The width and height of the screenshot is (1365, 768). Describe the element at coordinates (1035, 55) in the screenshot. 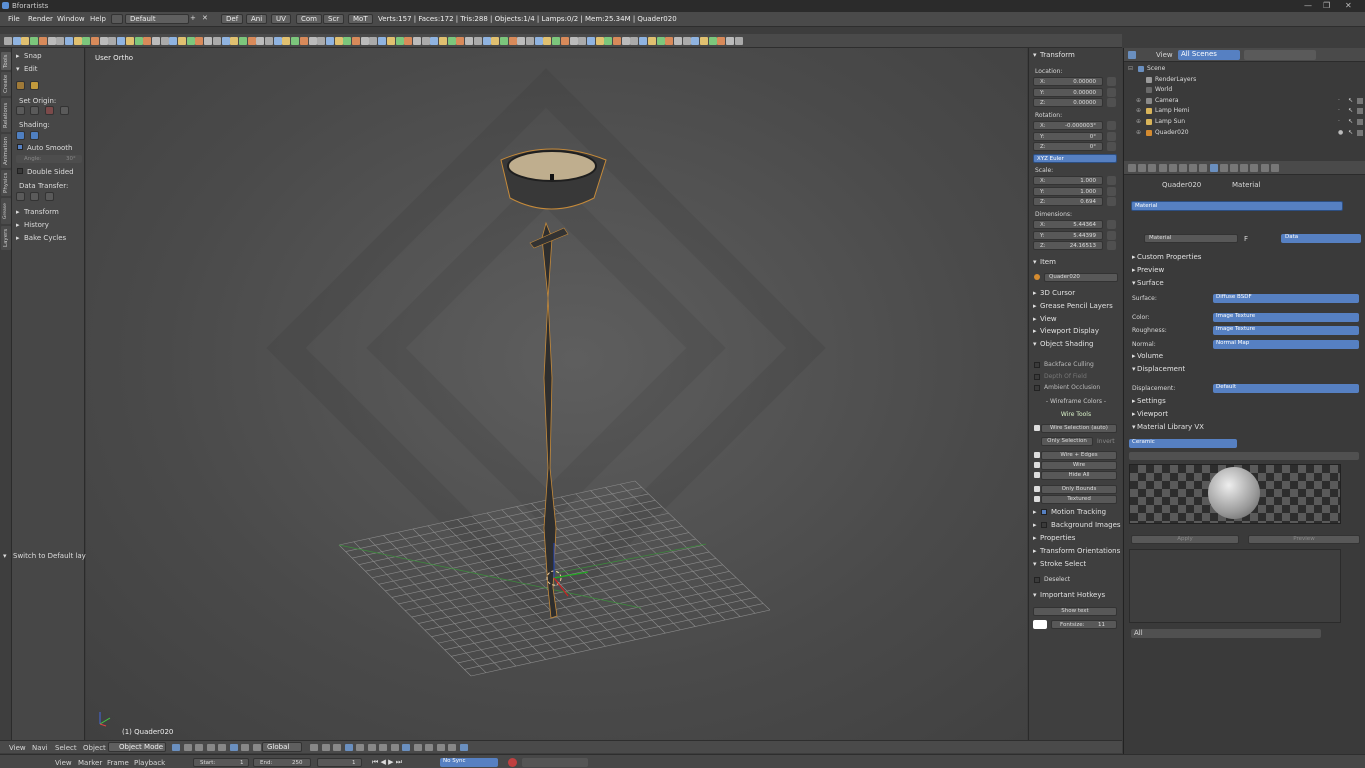

I see `transform-toggle-icon: ▾` at that location.